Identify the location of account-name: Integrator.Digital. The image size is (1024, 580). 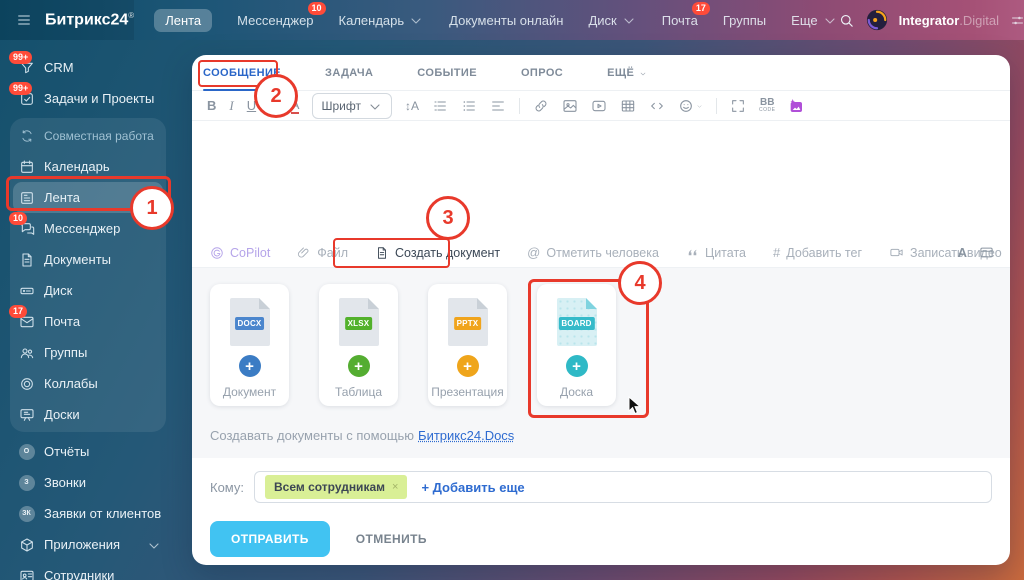
(949, 20).